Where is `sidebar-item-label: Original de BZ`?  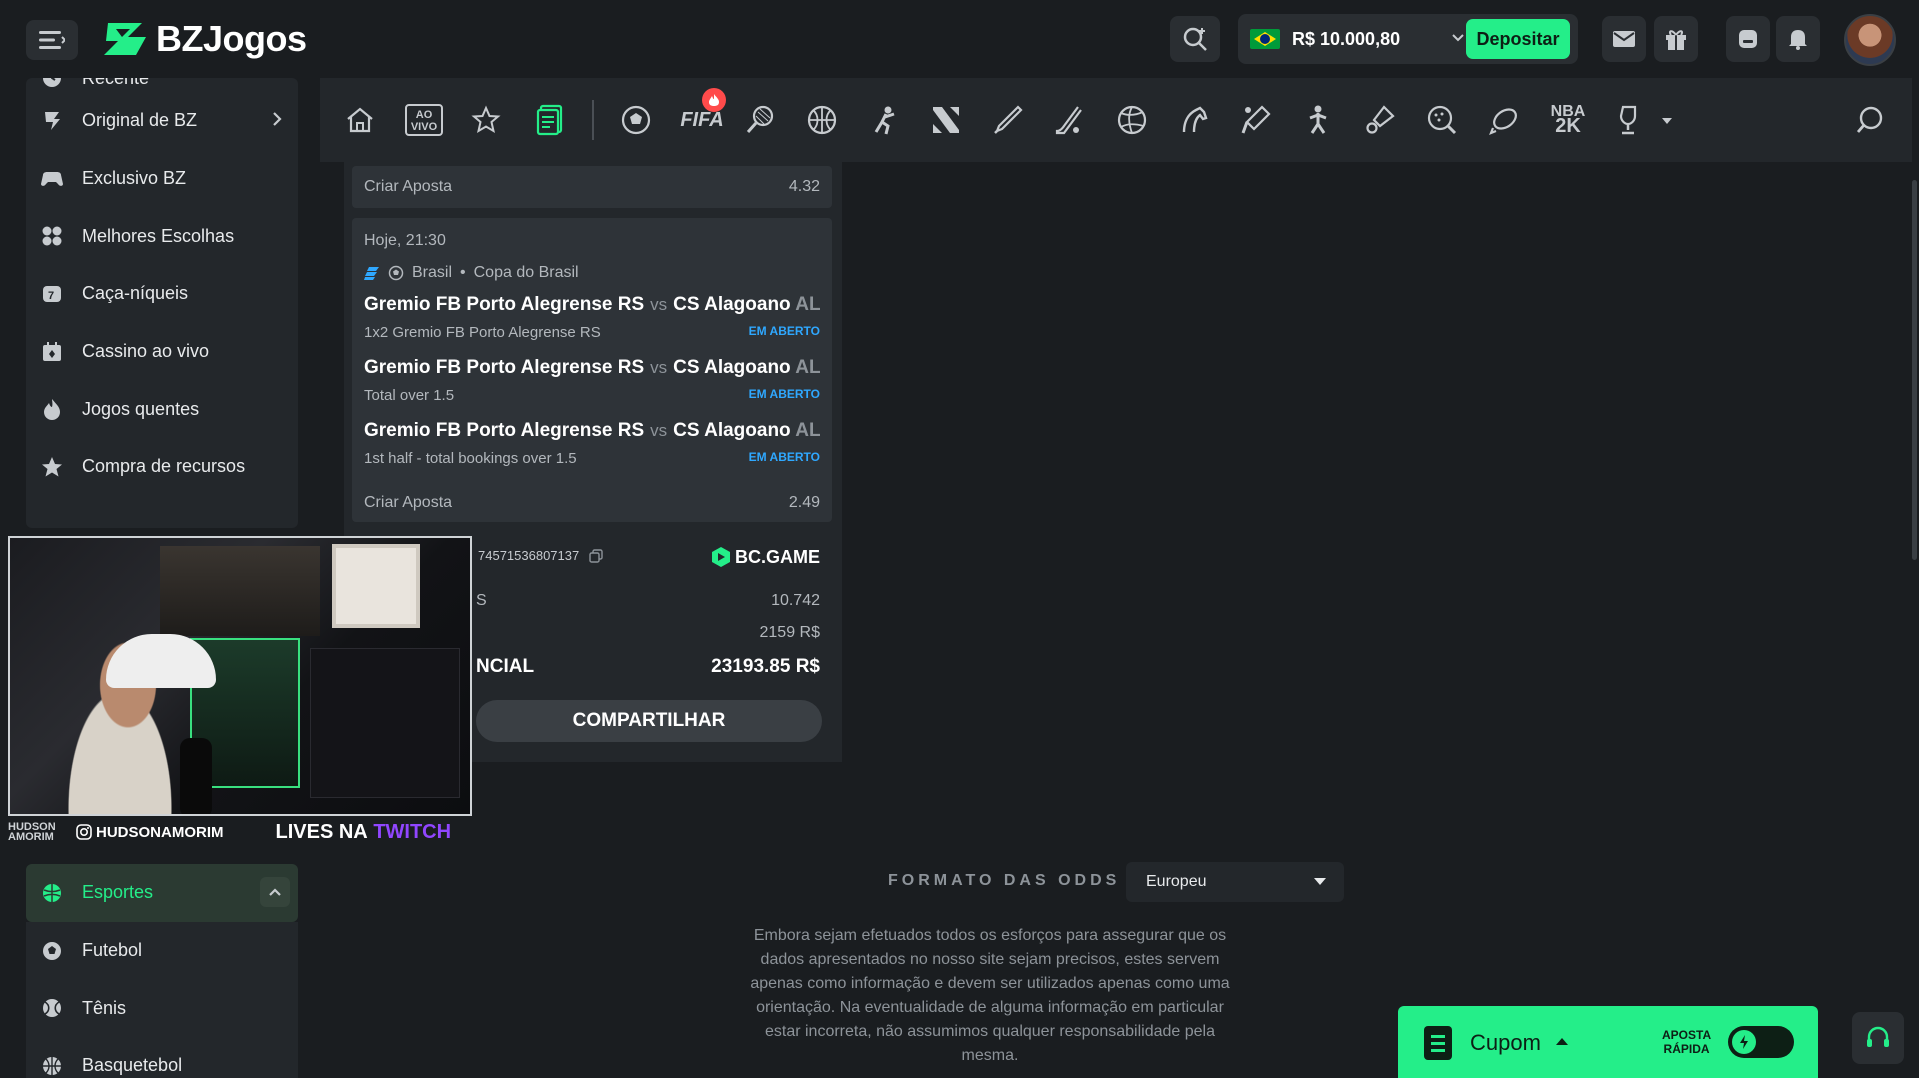
sidebar-item-label: Original de BZ is located at coordinates (140, 120).